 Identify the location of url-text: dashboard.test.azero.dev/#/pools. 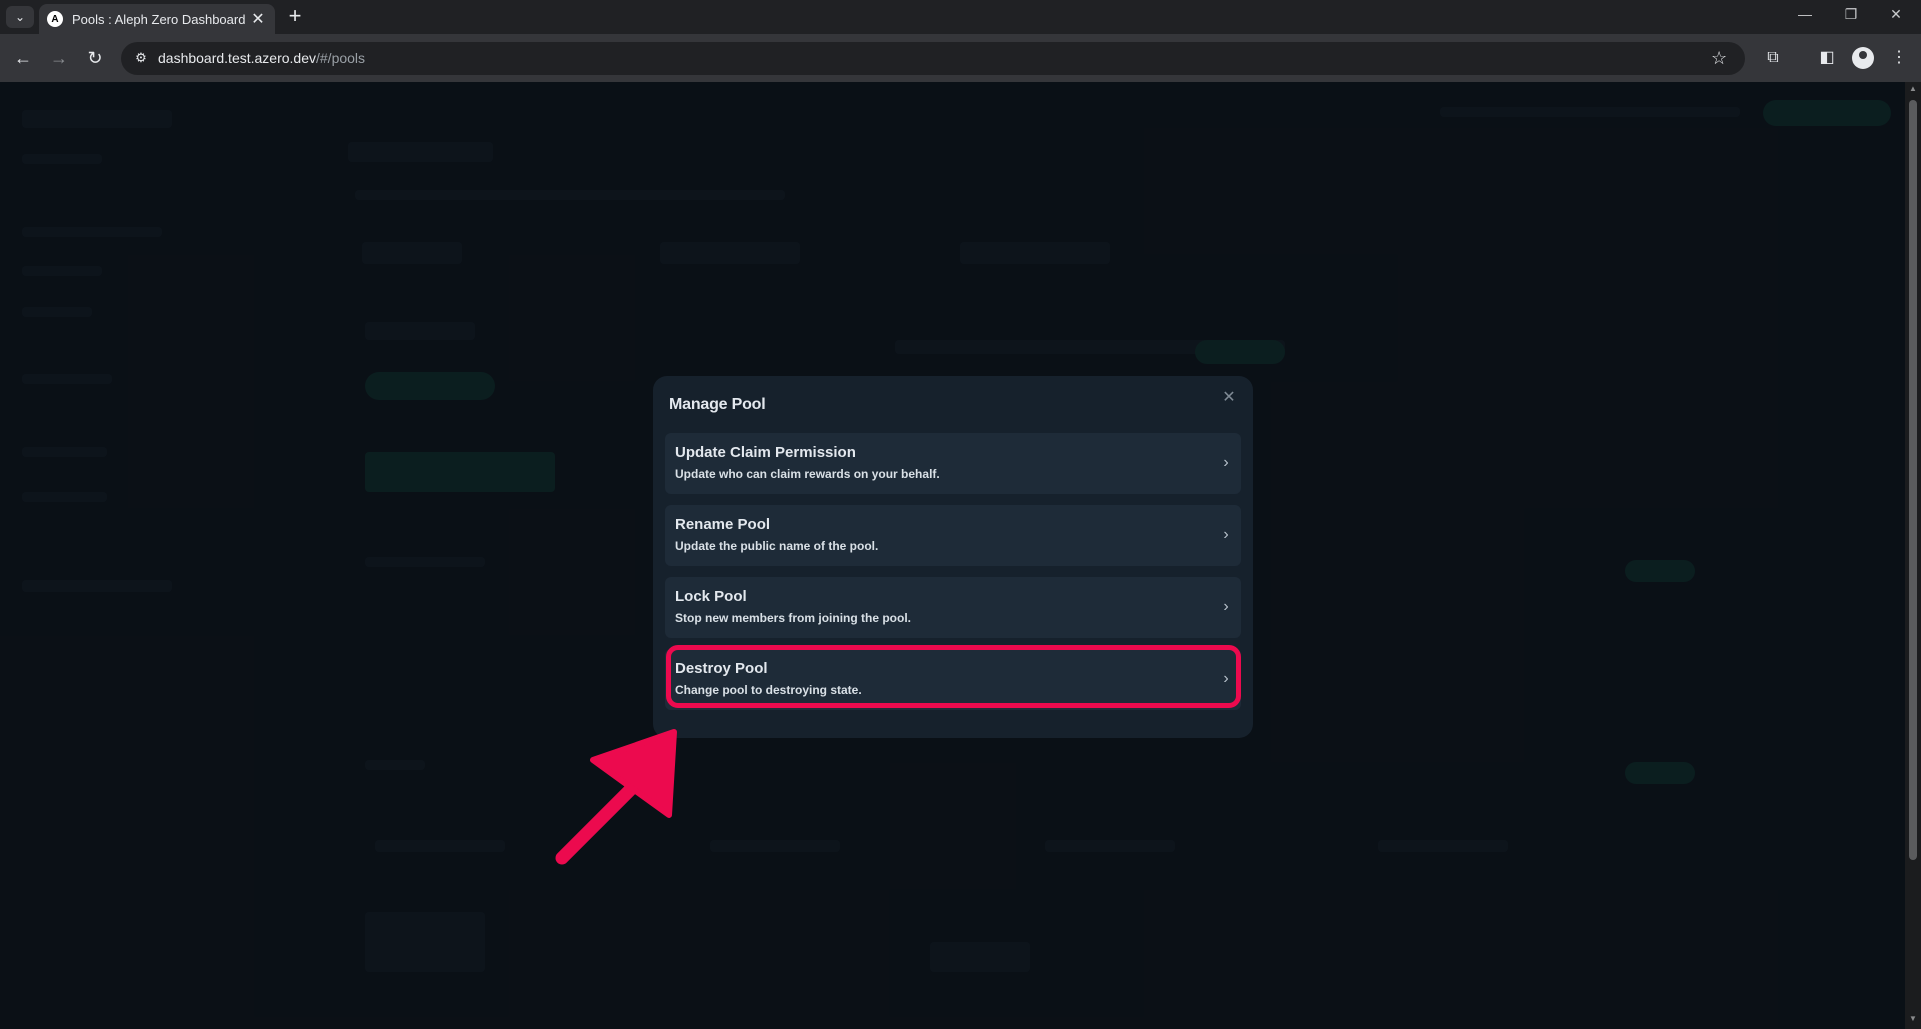
(261, 58).